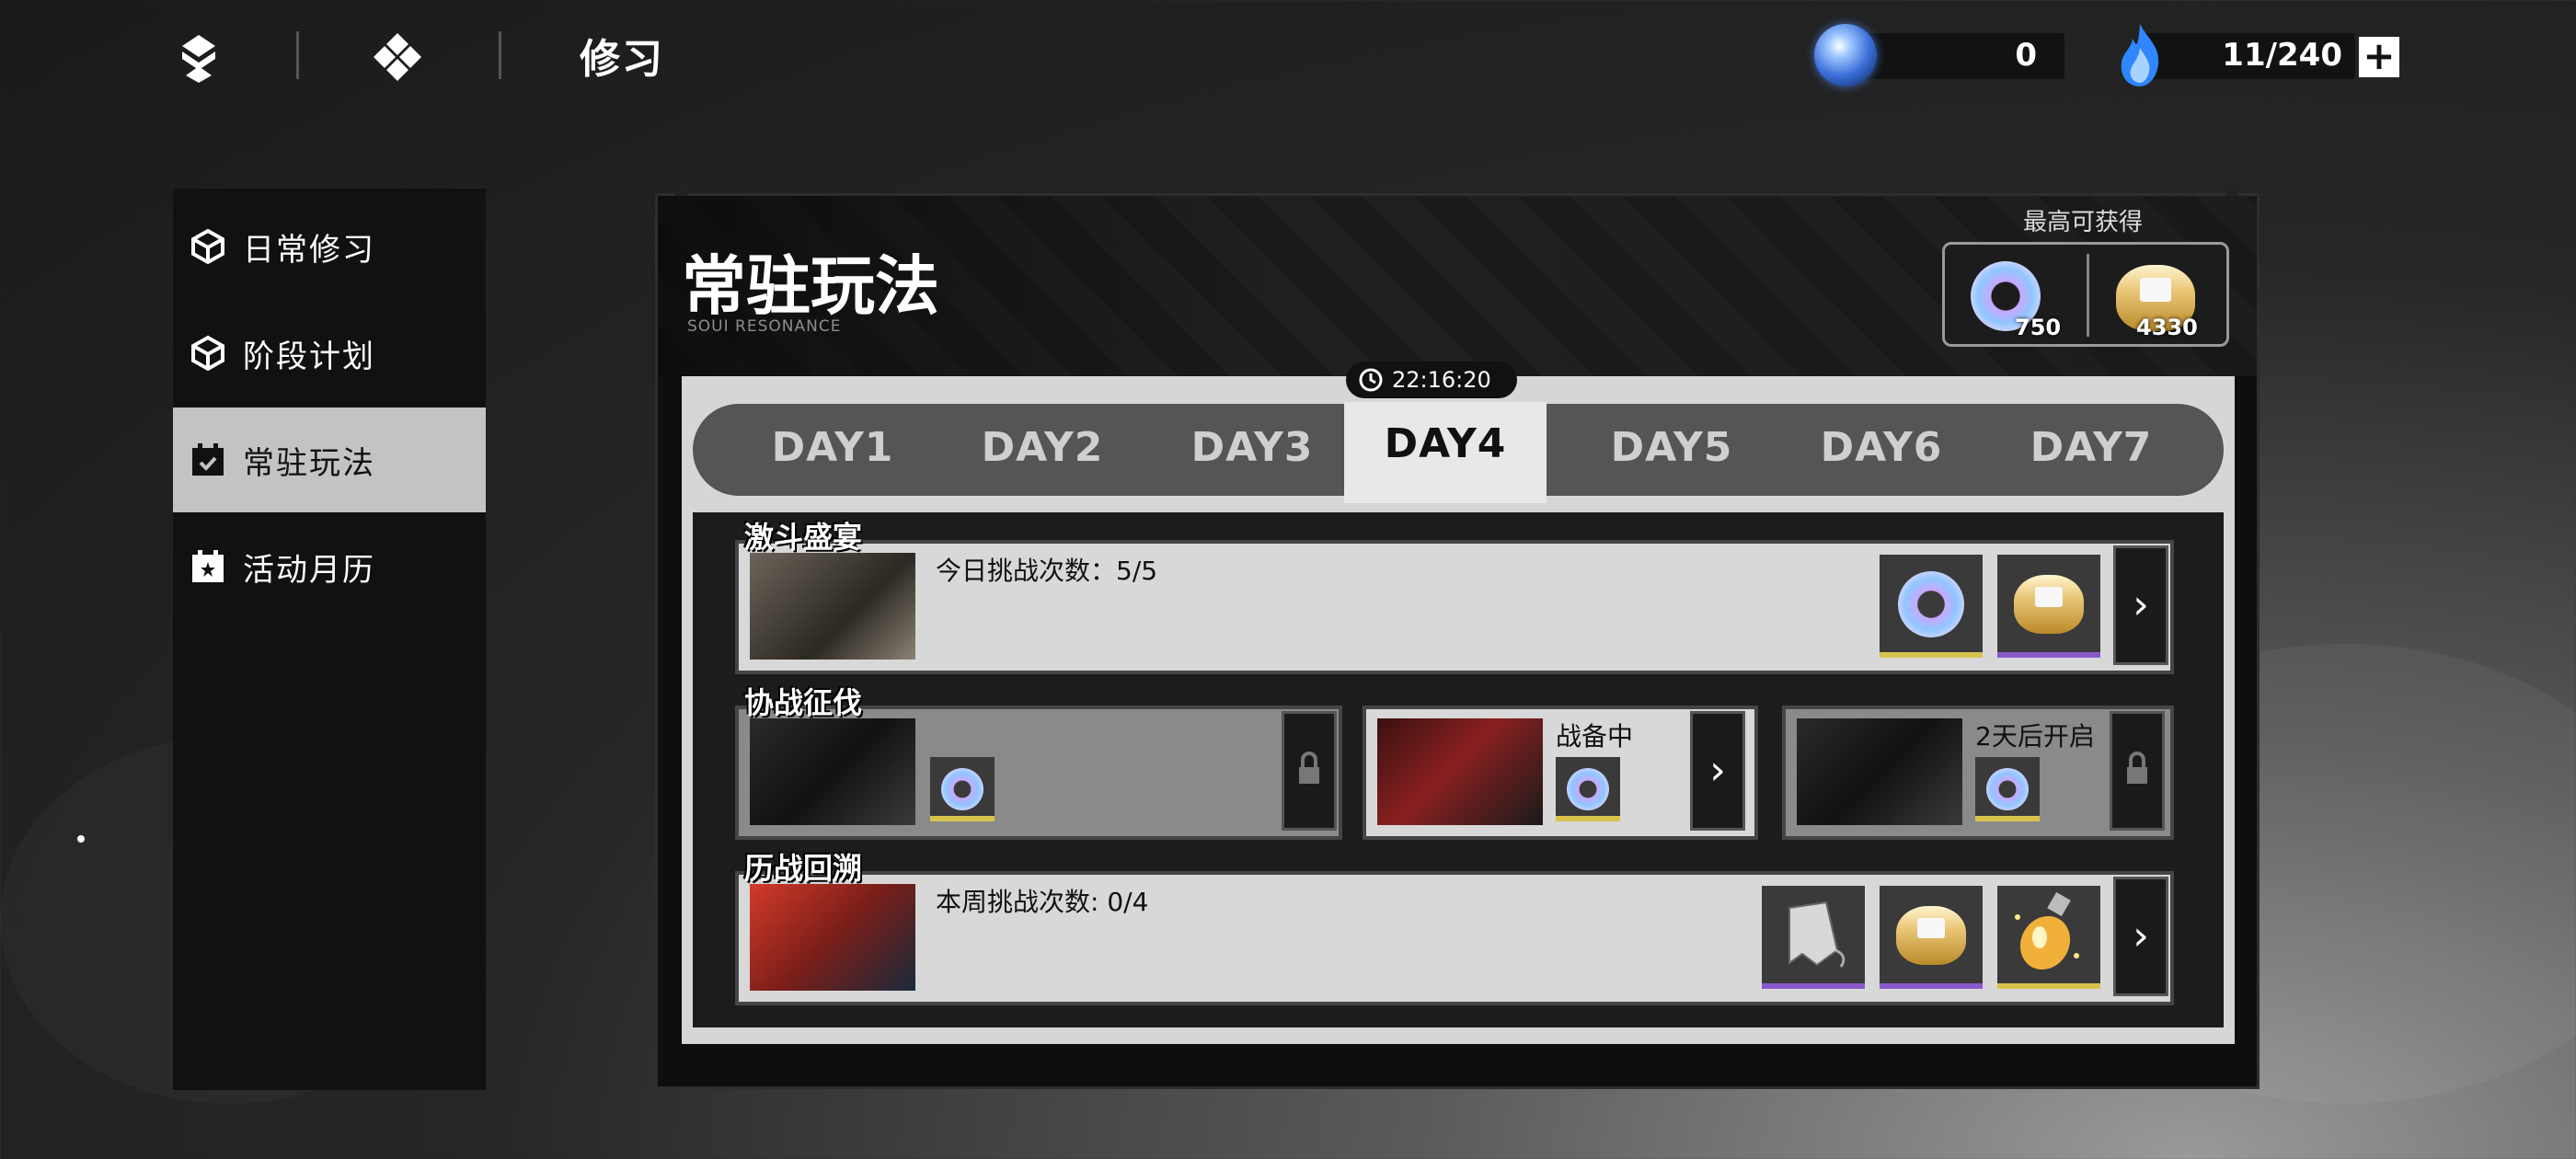 This screenshot has width=2576, height=1159. I want to click on activity-card-brawl: 今日挑战次数：5/5 ›, so click(1454, 607).